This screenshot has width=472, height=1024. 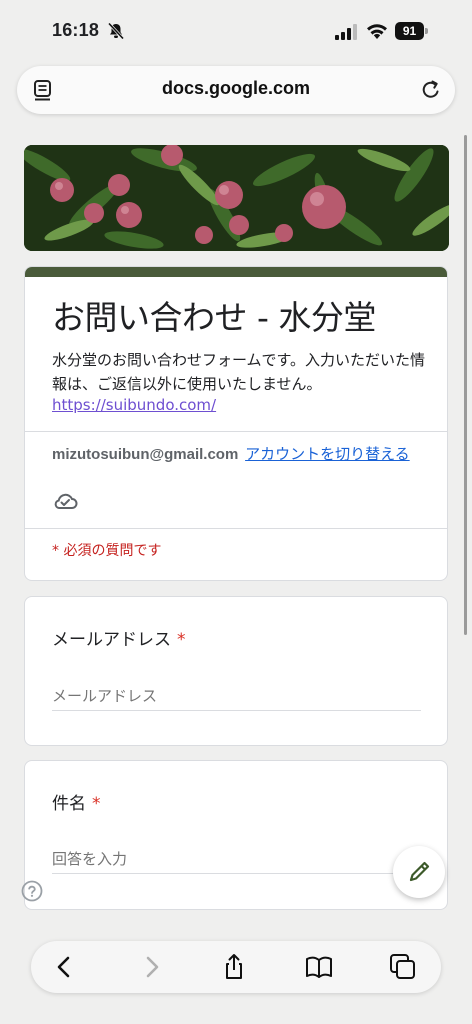 I want to click on forward-icon, so click(x=151, y=967).